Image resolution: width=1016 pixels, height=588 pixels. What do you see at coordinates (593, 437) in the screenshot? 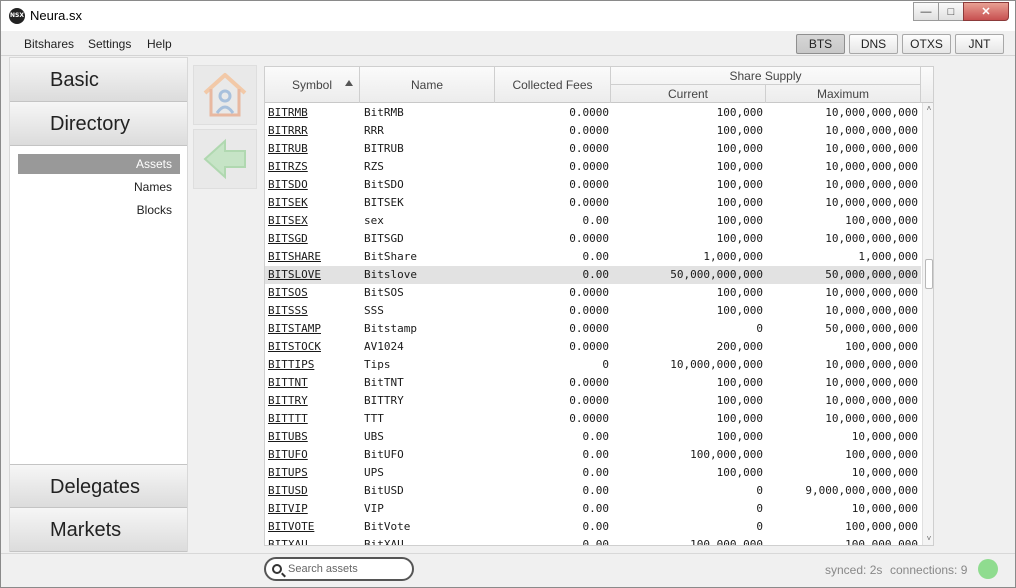
I see `table-row: BITUBS UBS 0.00 100,000 10,000,000` at bounding box center [593, 437].